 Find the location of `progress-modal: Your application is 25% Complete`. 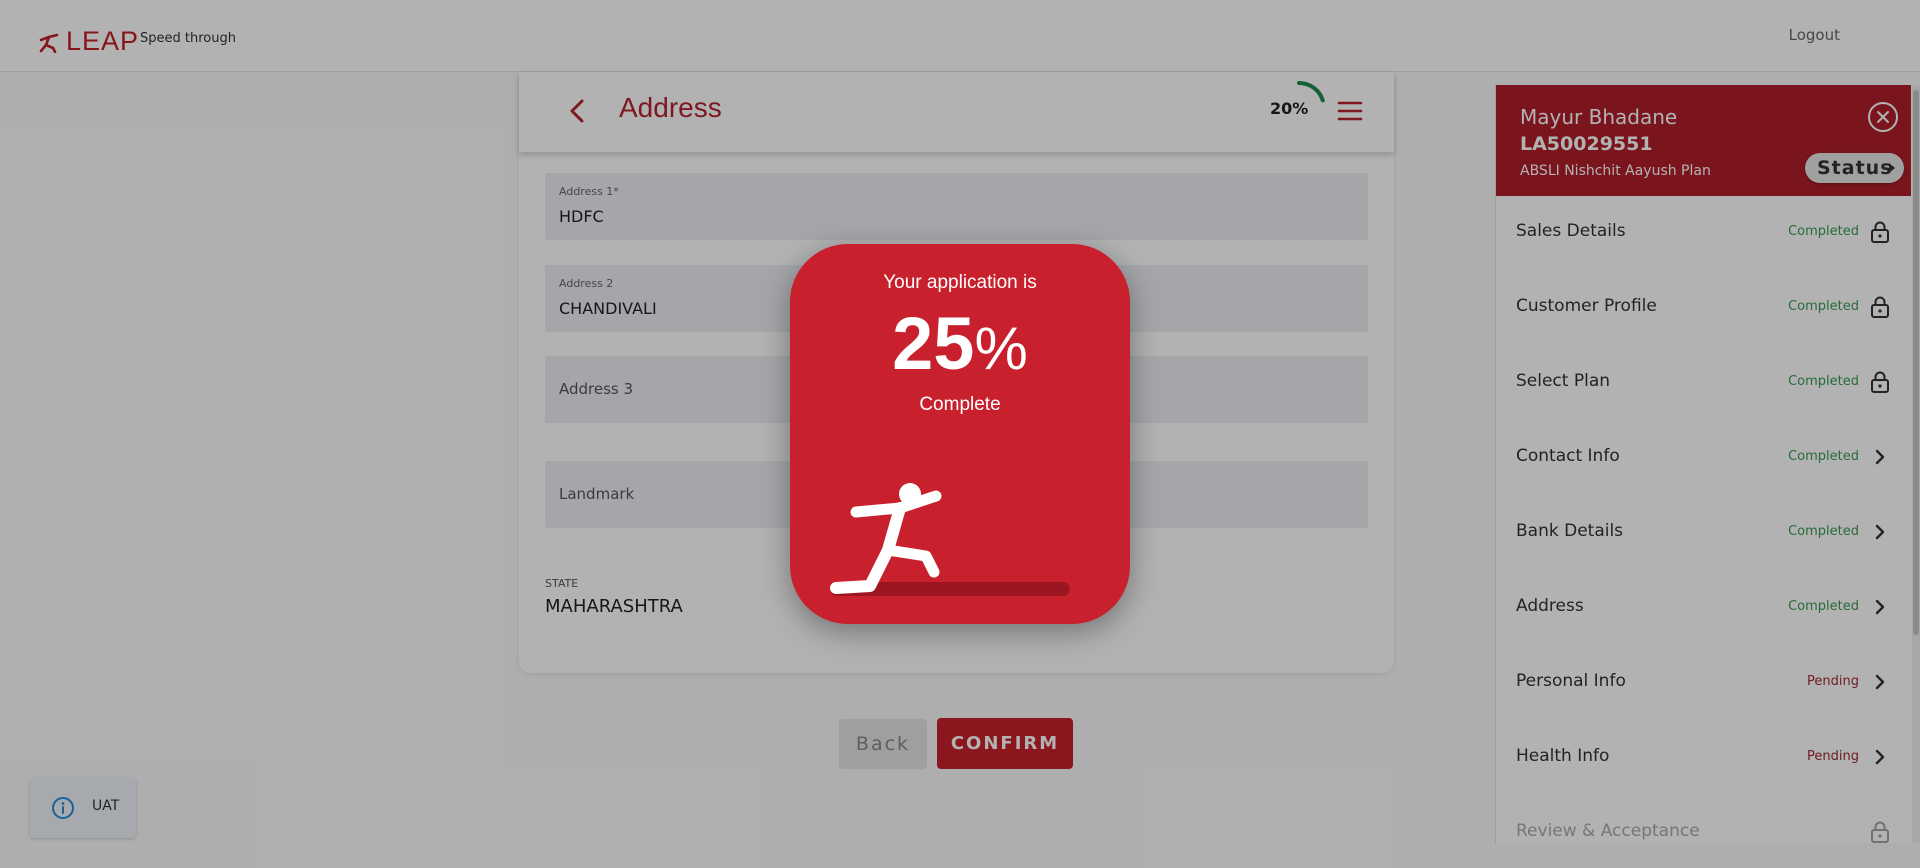

progress-modal: Your application is 25% Complete is located at coordinates (960, 434).